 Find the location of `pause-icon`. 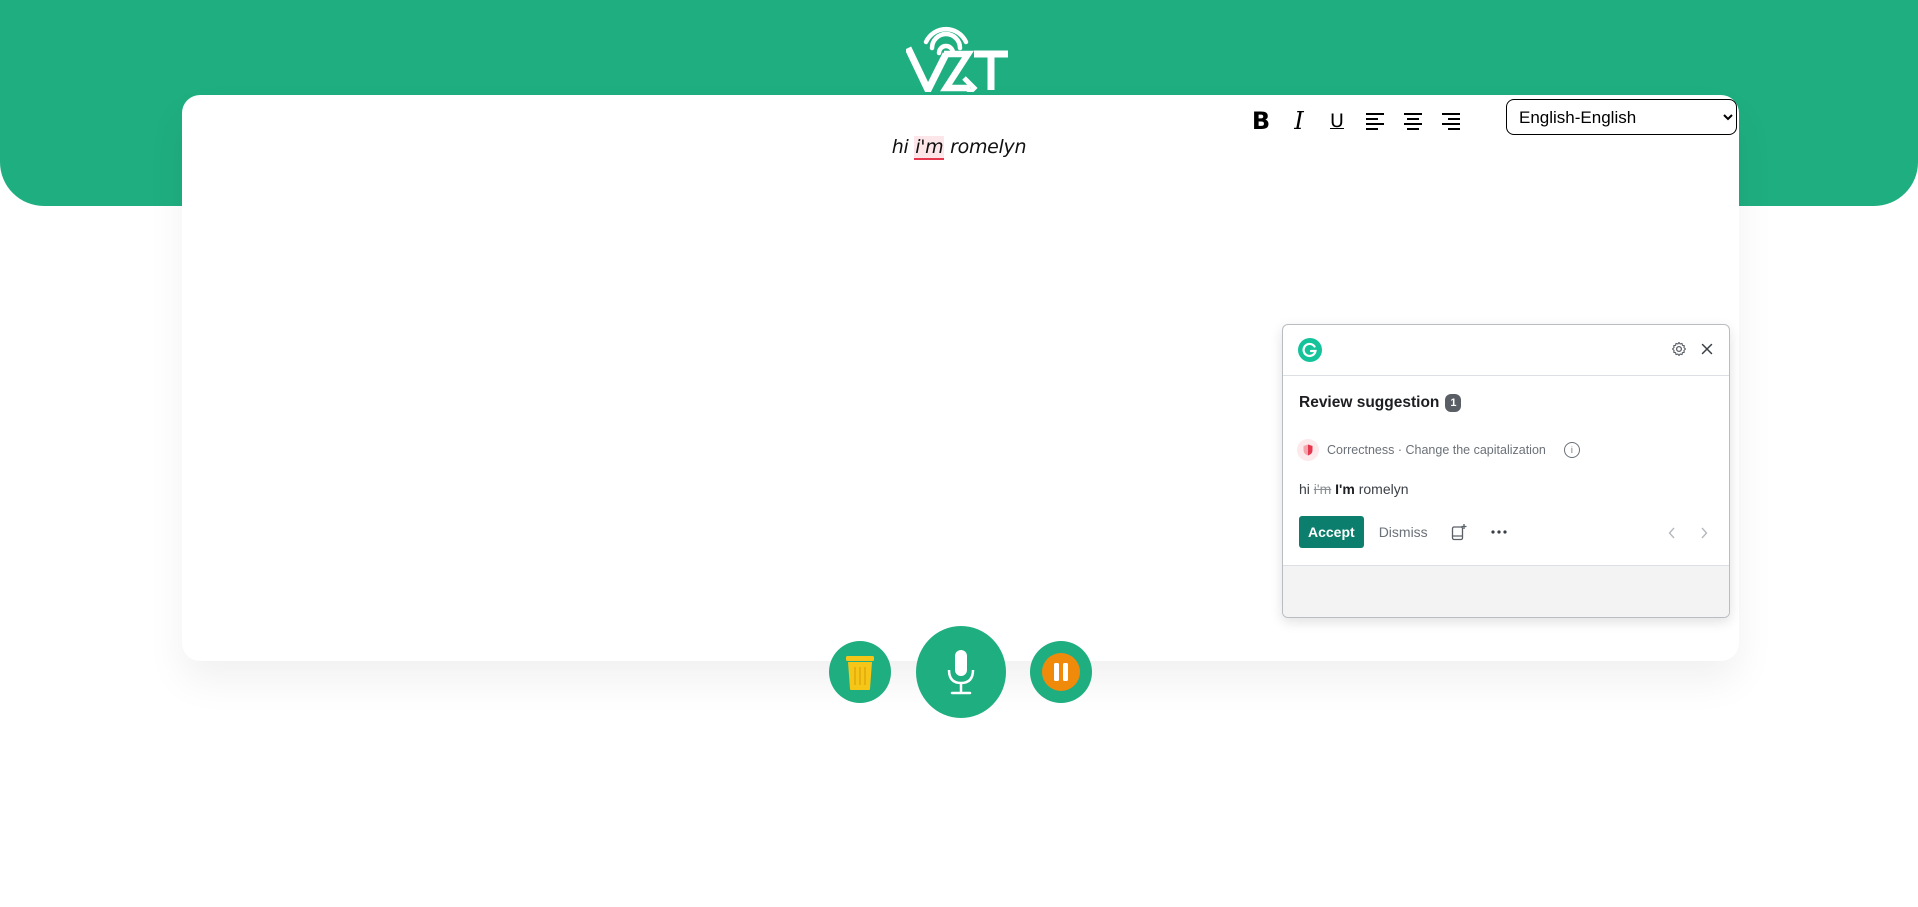

pause-icon is located at coordinates (1061, 672).